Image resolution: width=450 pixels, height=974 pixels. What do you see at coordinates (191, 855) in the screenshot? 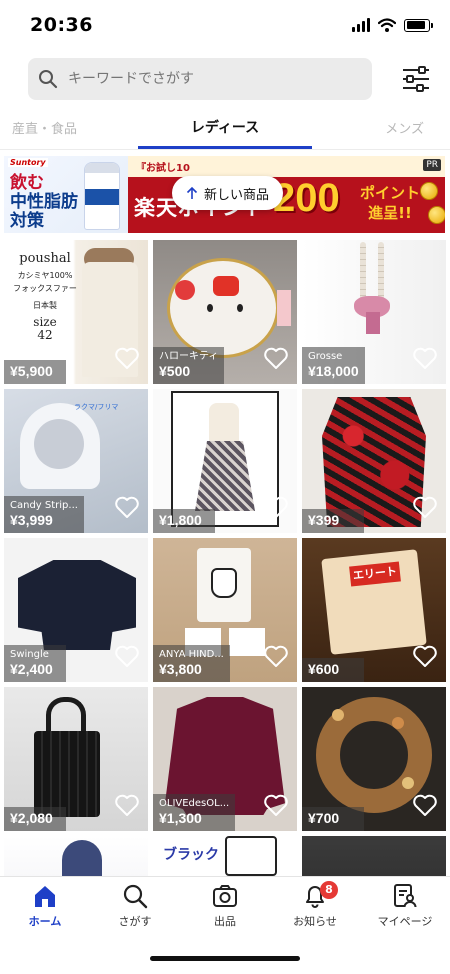
I see `product-overlay-text: ブラック` at bounding box center [191, 855].